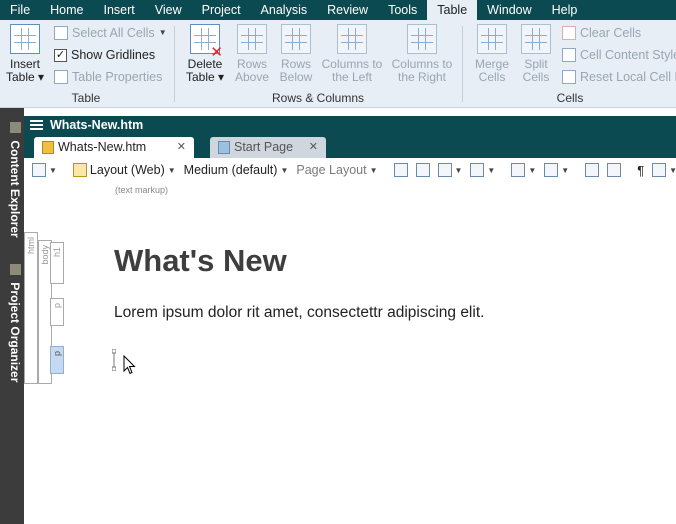 The height and width of the screenshot is (524, 676). What do you see at coordinates (25, 39) in the screenshot?
I see `insert-table-icon` at bounding box center [25, 39].